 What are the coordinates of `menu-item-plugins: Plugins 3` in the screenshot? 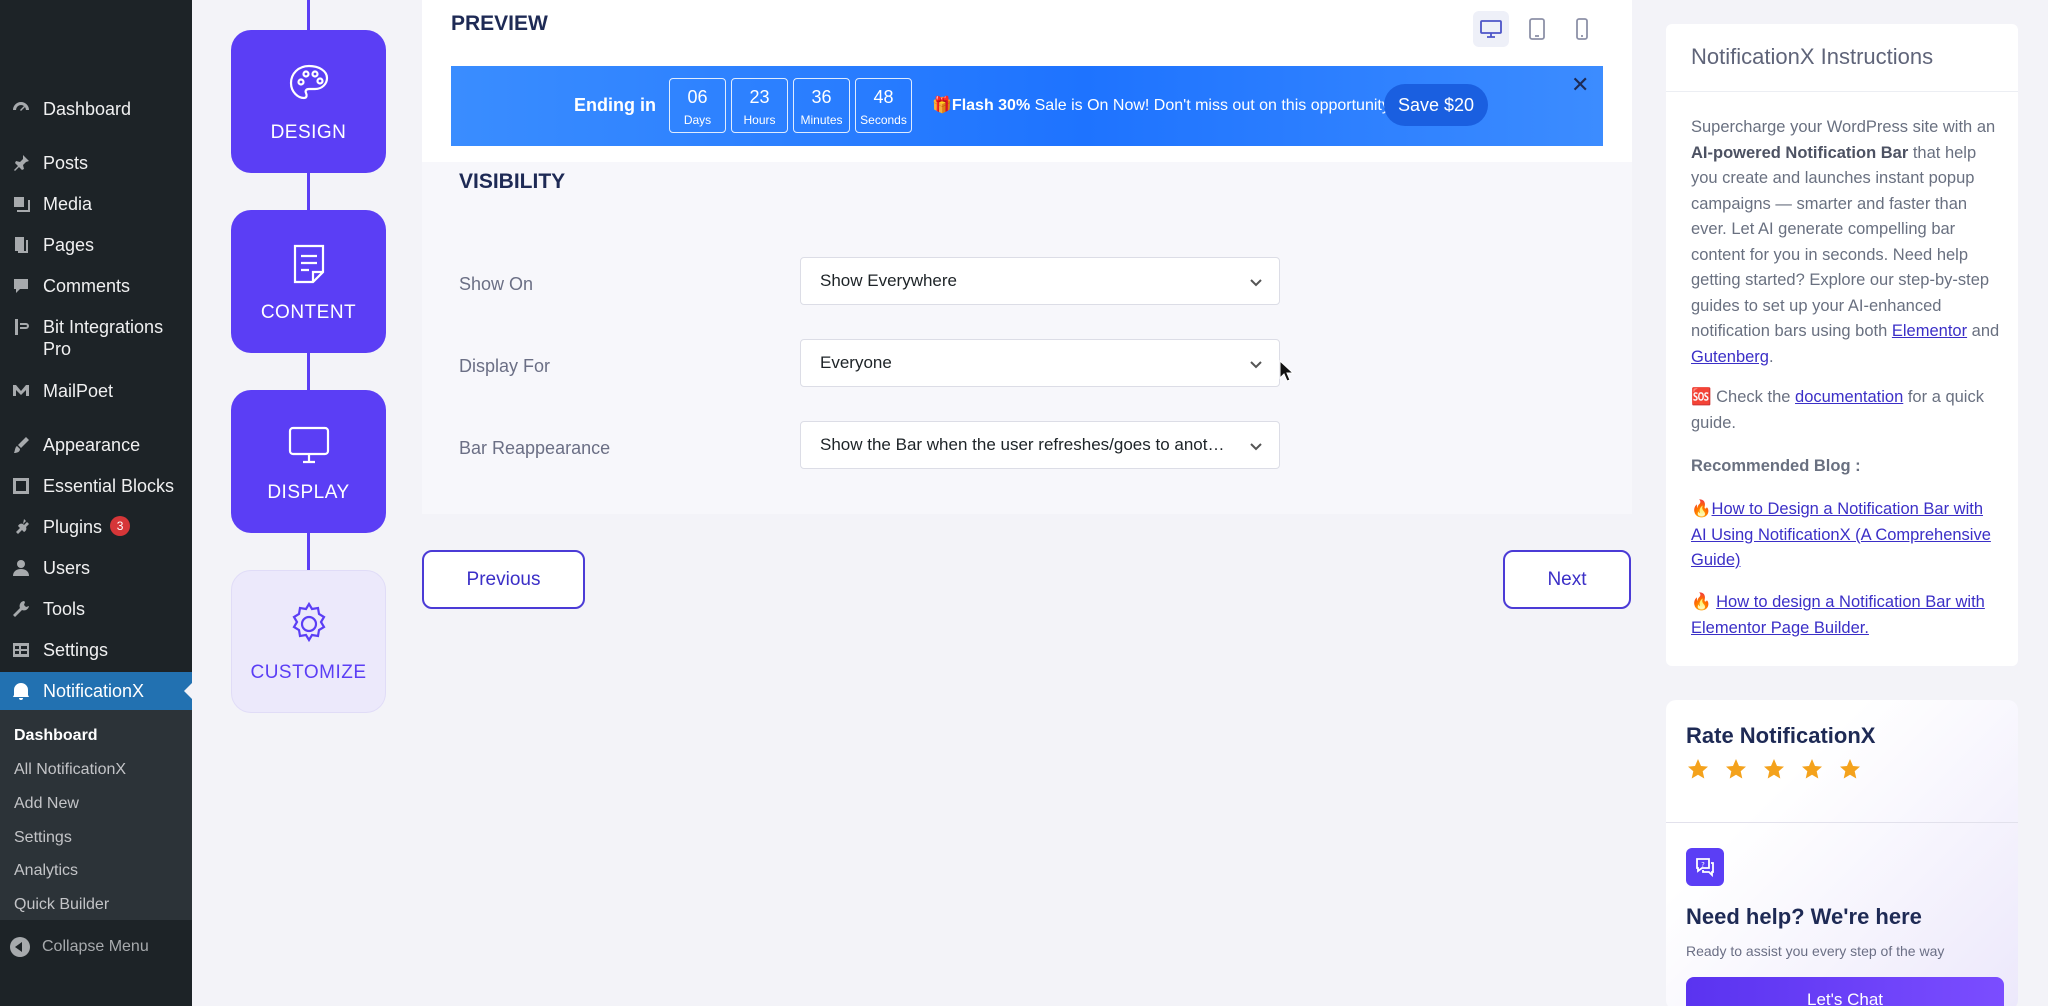 It's located at (96, 527).